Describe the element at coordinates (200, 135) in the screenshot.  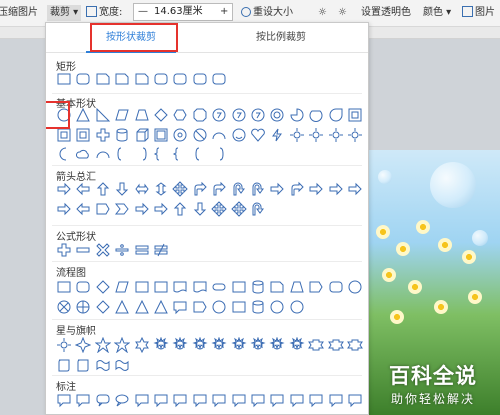
I see `basic-nosym-shape` at that location.